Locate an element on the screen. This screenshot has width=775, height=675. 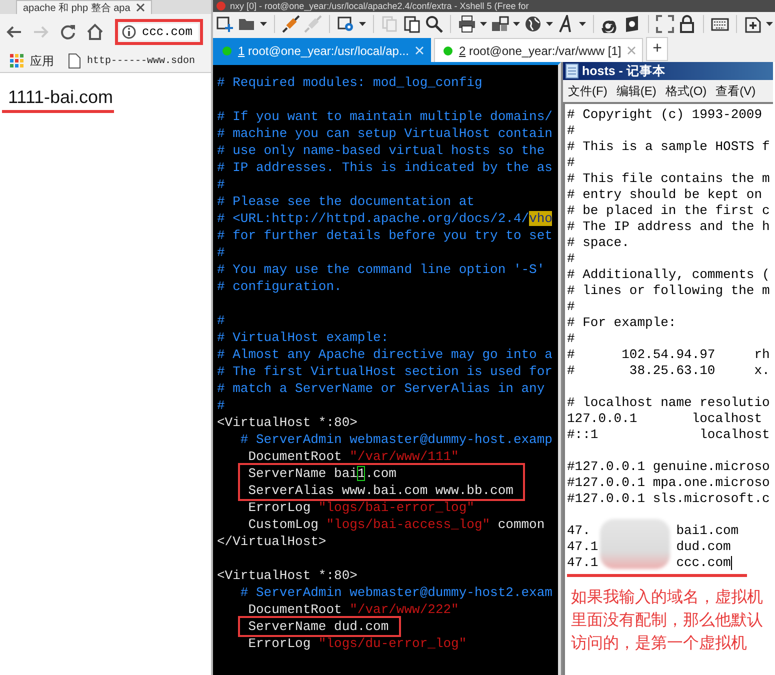
code-line: # The first VirtualHost section is used for is located at coordinates (385, 371).